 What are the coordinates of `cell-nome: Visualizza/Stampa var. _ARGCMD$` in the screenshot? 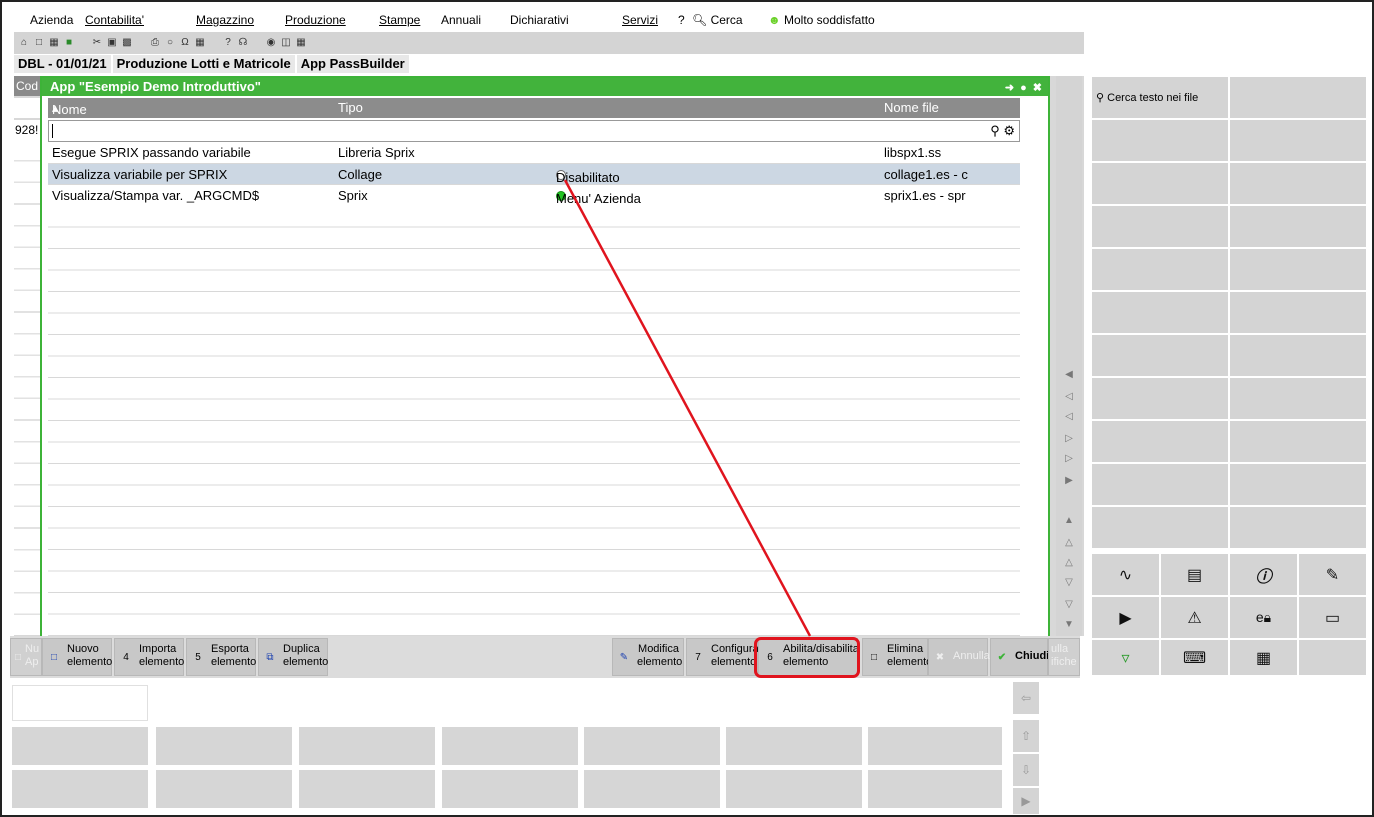 It's located at (156, 195).